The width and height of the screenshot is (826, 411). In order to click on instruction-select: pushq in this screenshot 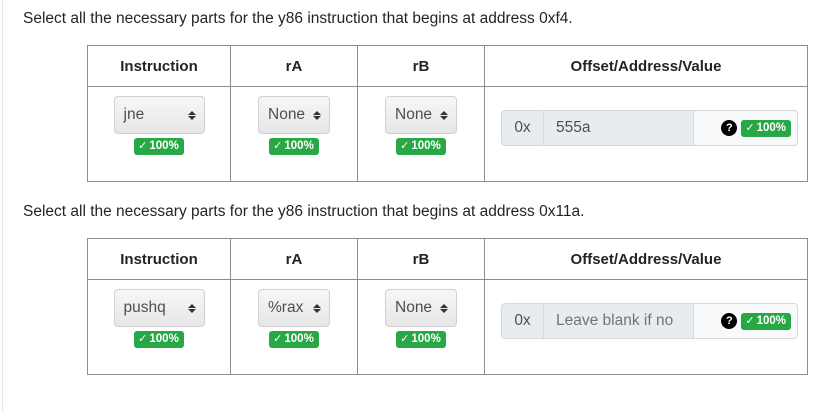, I will do `click(159, 308)`.